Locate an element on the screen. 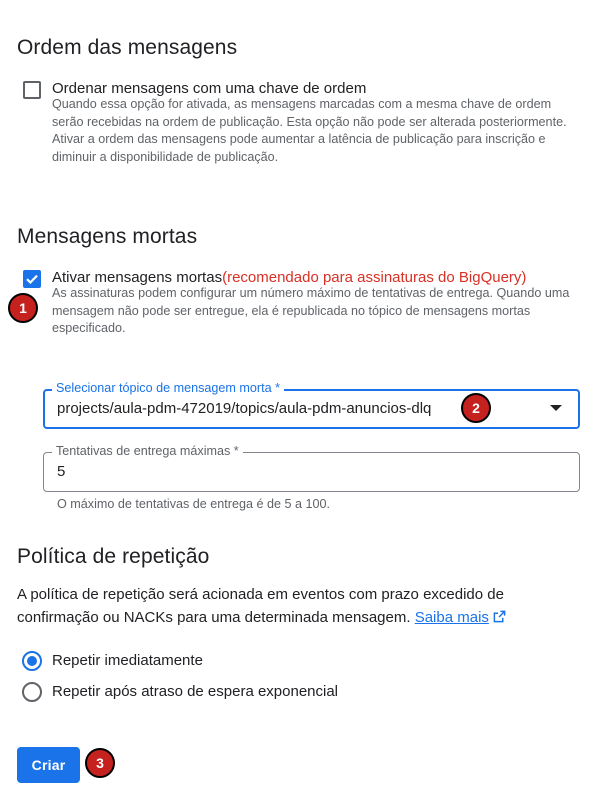 The image size is (599, 793). dead-letter-heading: Mensagens mortas is located at coordinates (107, 236).